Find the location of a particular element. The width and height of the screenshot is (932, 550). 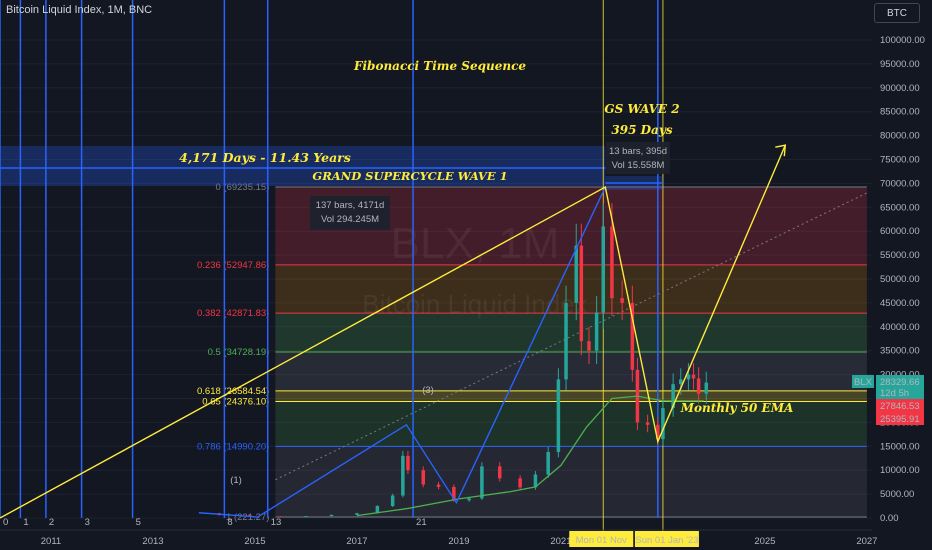

y-tick-label: 15000.00 is located at coordinates (900, 446).